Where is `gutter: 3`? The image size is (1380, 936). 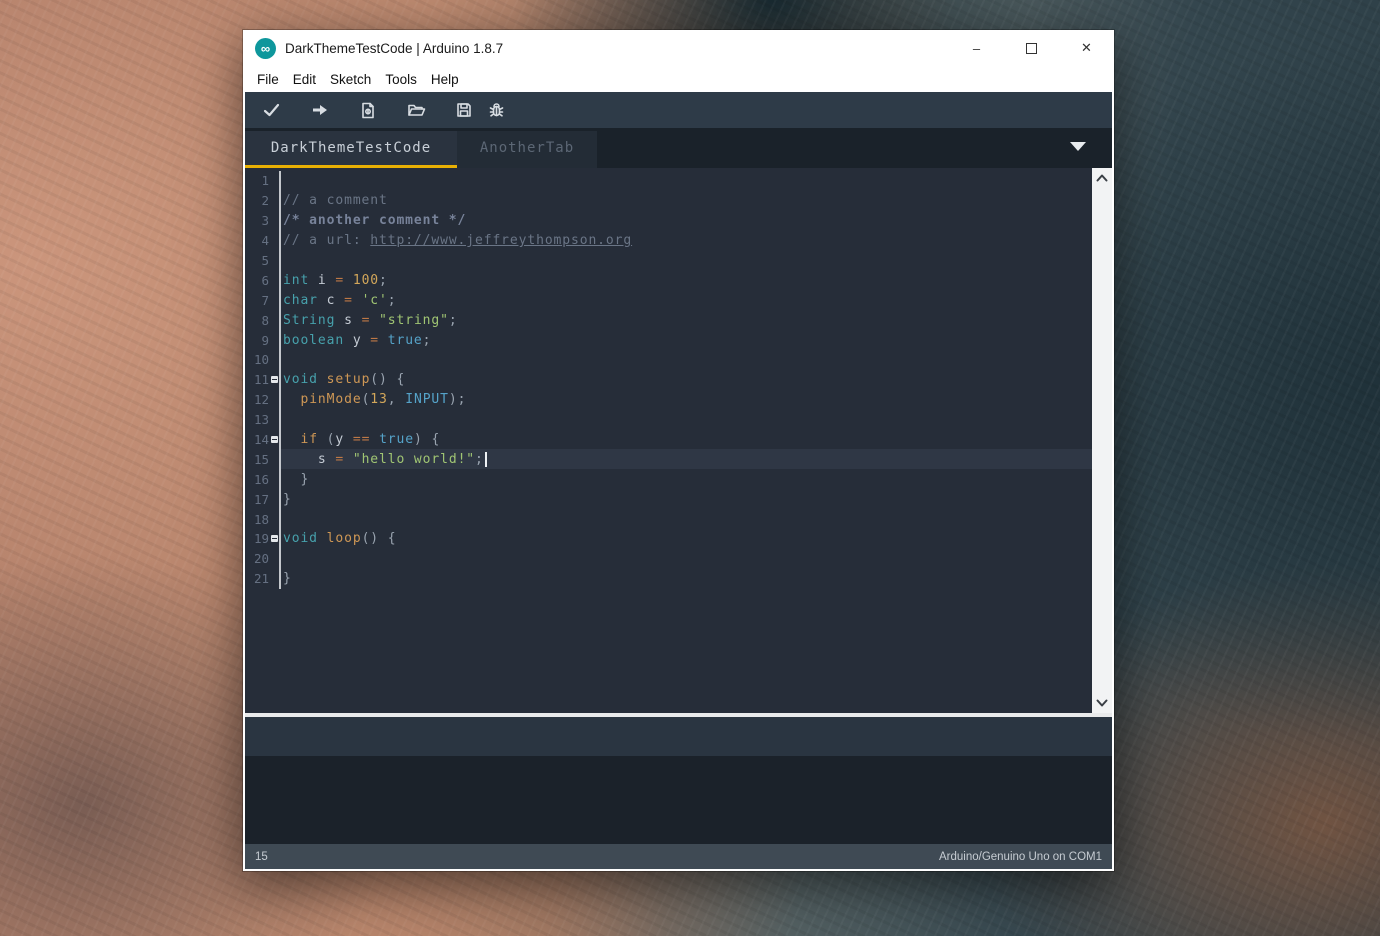 gutter: 3 is located at coordinates (263, 220).